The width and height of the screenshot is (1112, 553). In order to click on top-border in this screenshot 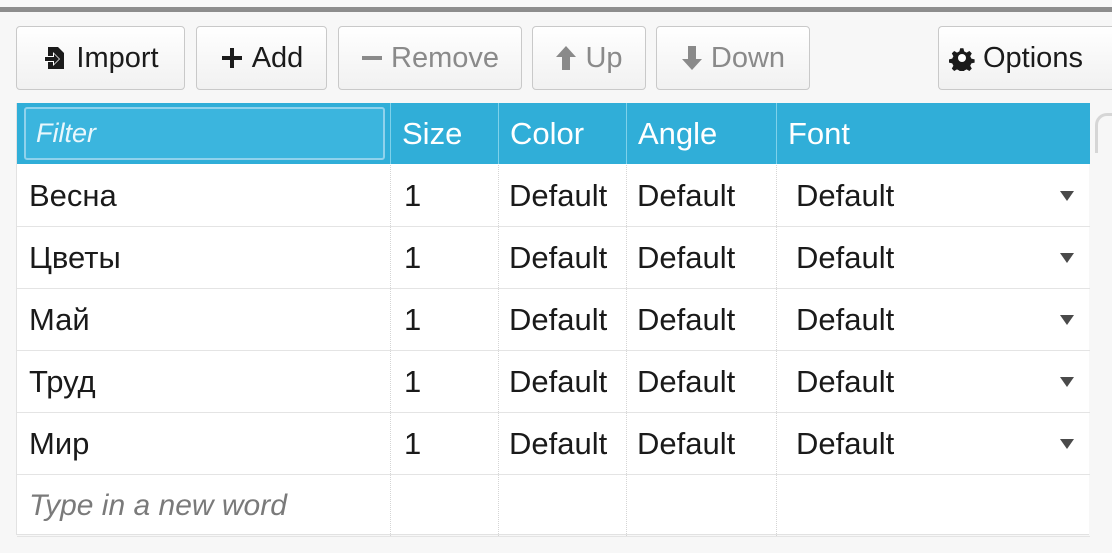, I will do `click(556, 9)`.